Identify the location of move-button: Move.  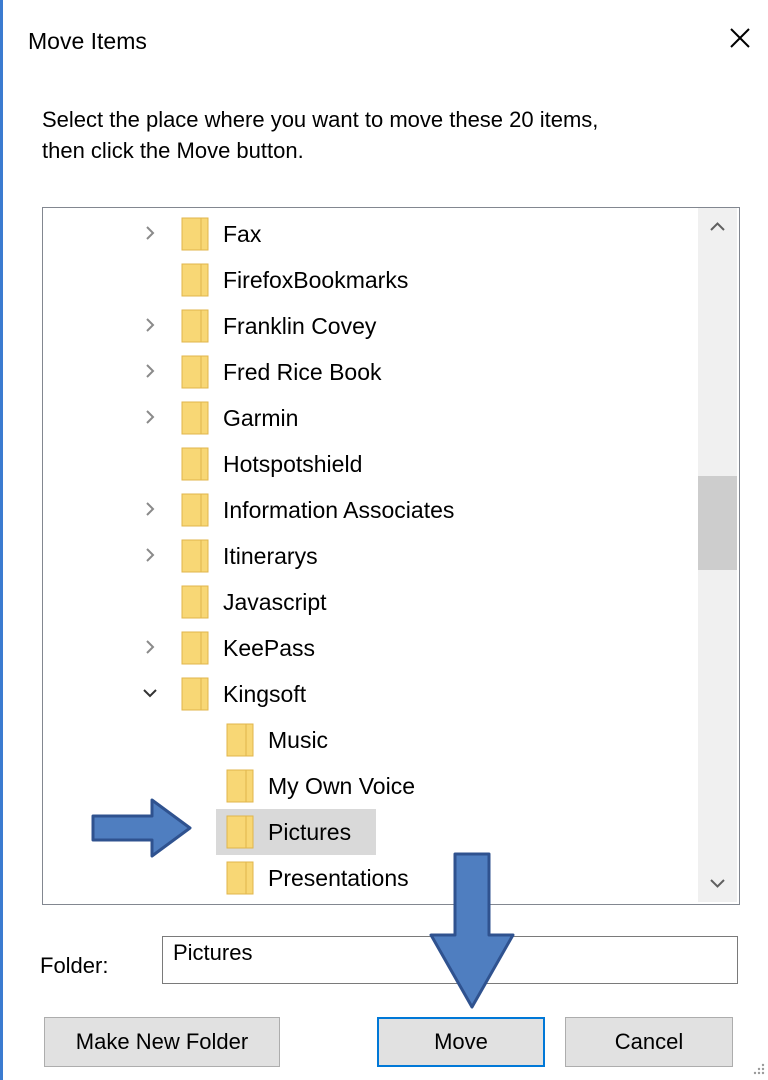
(461, 1042).